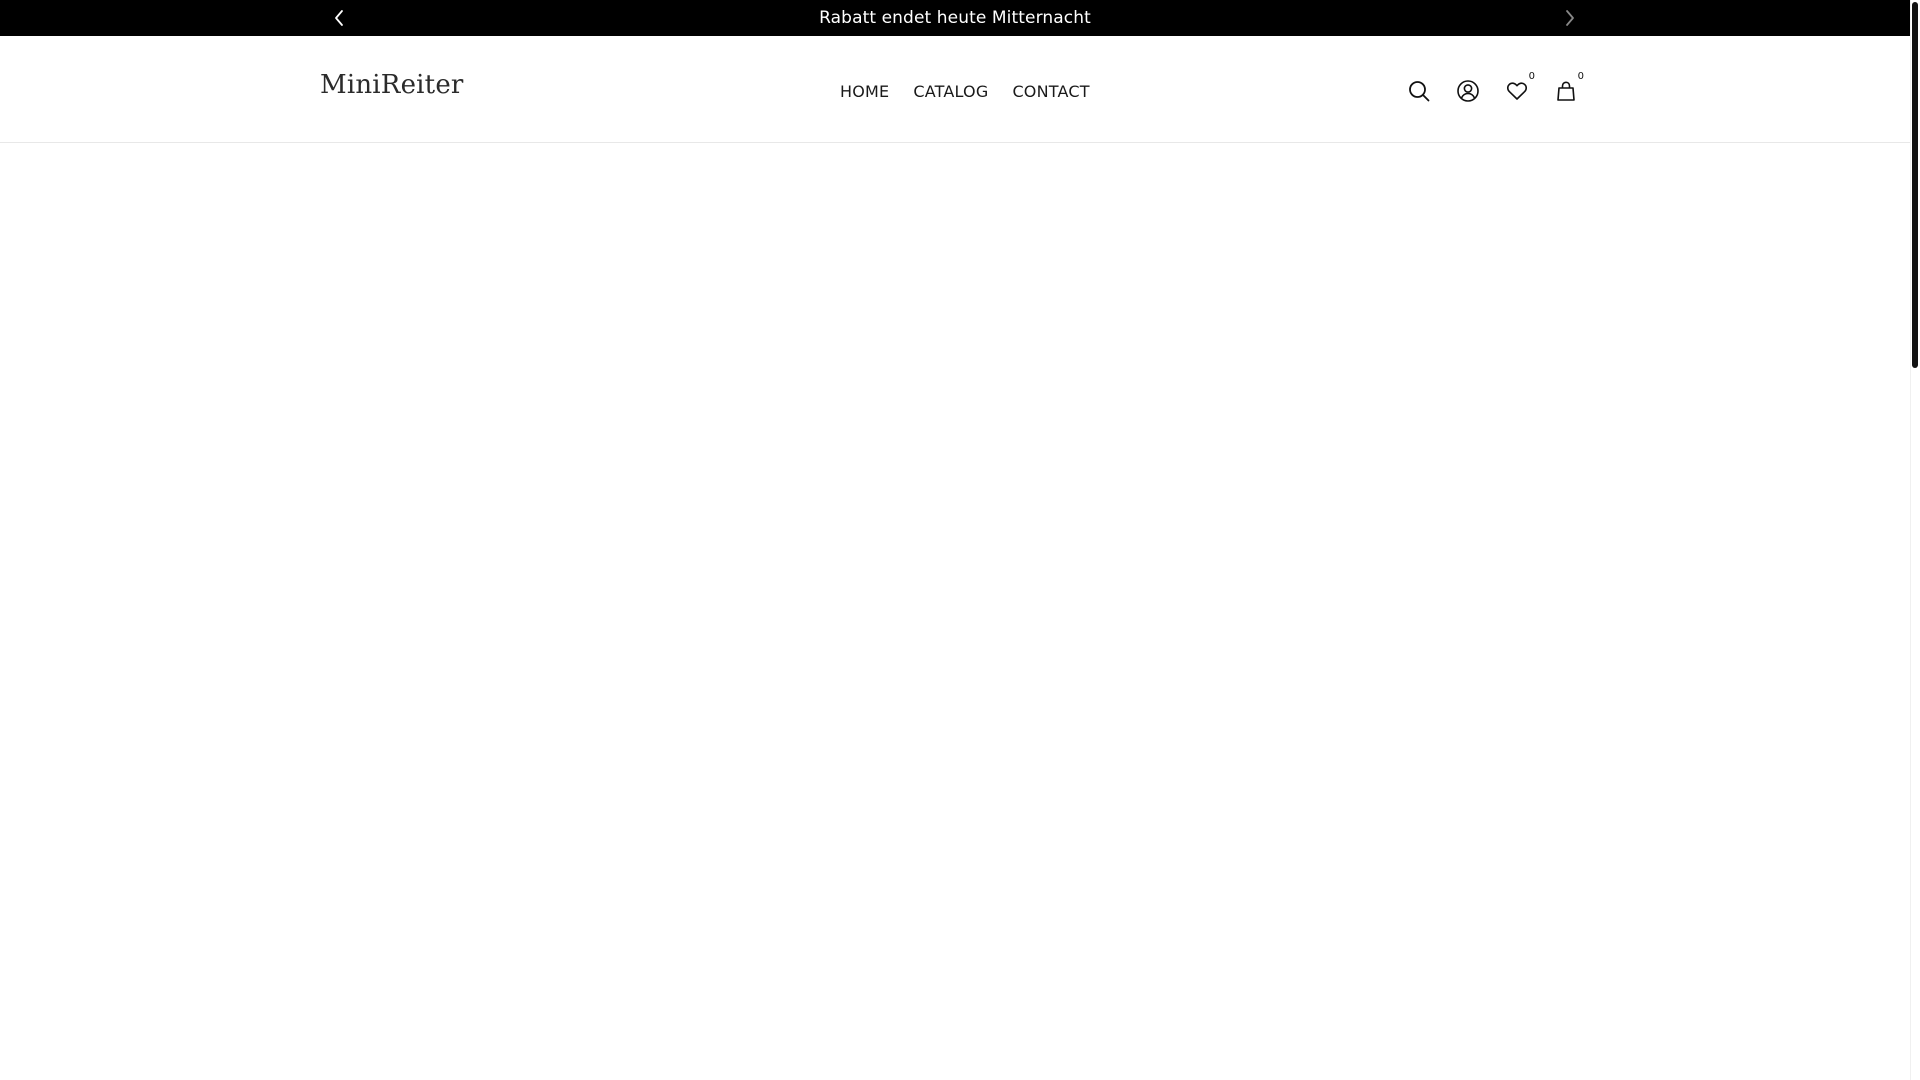 The width and height of the screenshot is (1920, 1080). What do you see at coordinates (1566, 91) in the screenshot?
I see `shopping-bag-icon` at bounding box center [1566, 91].